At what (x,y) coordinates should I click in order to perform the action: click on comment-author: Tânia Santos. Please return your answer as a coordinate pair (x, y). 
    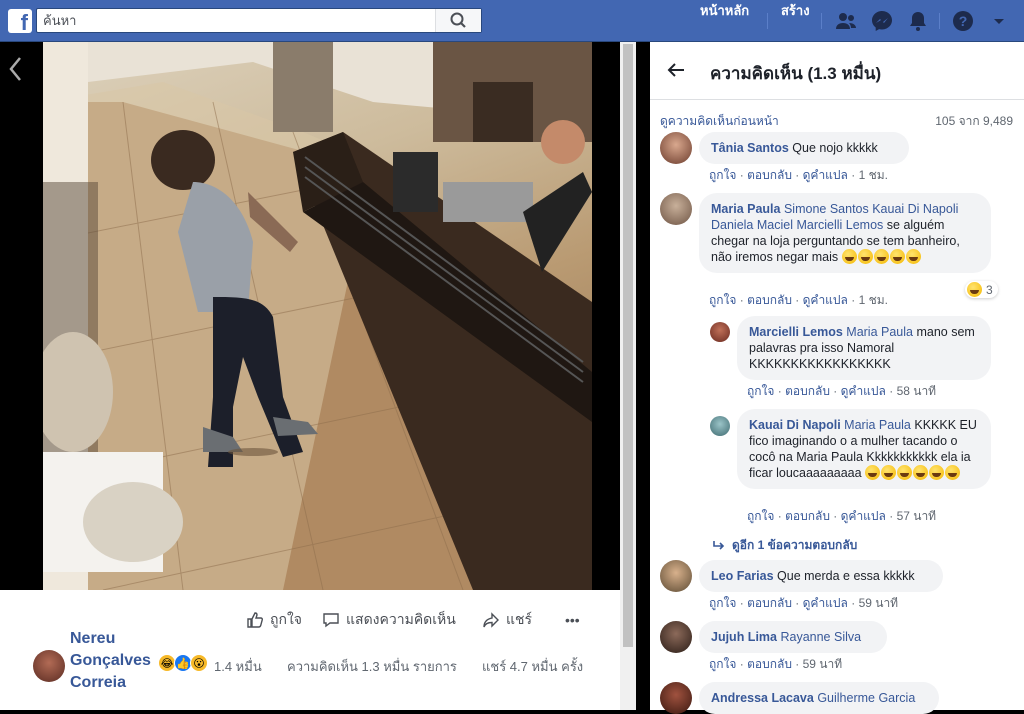
    Looking at the image, I should click on (750, 148).